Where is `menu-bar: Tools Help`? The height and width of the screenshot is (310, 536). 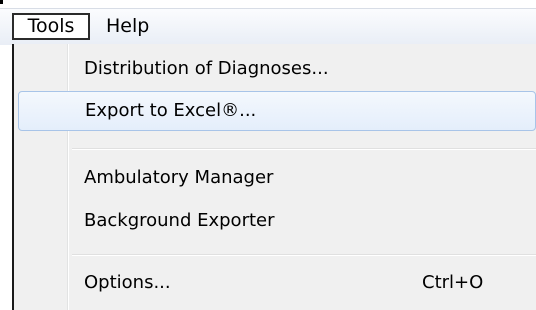
menu-bar: Tools Help is located at coordinates (268, 26).